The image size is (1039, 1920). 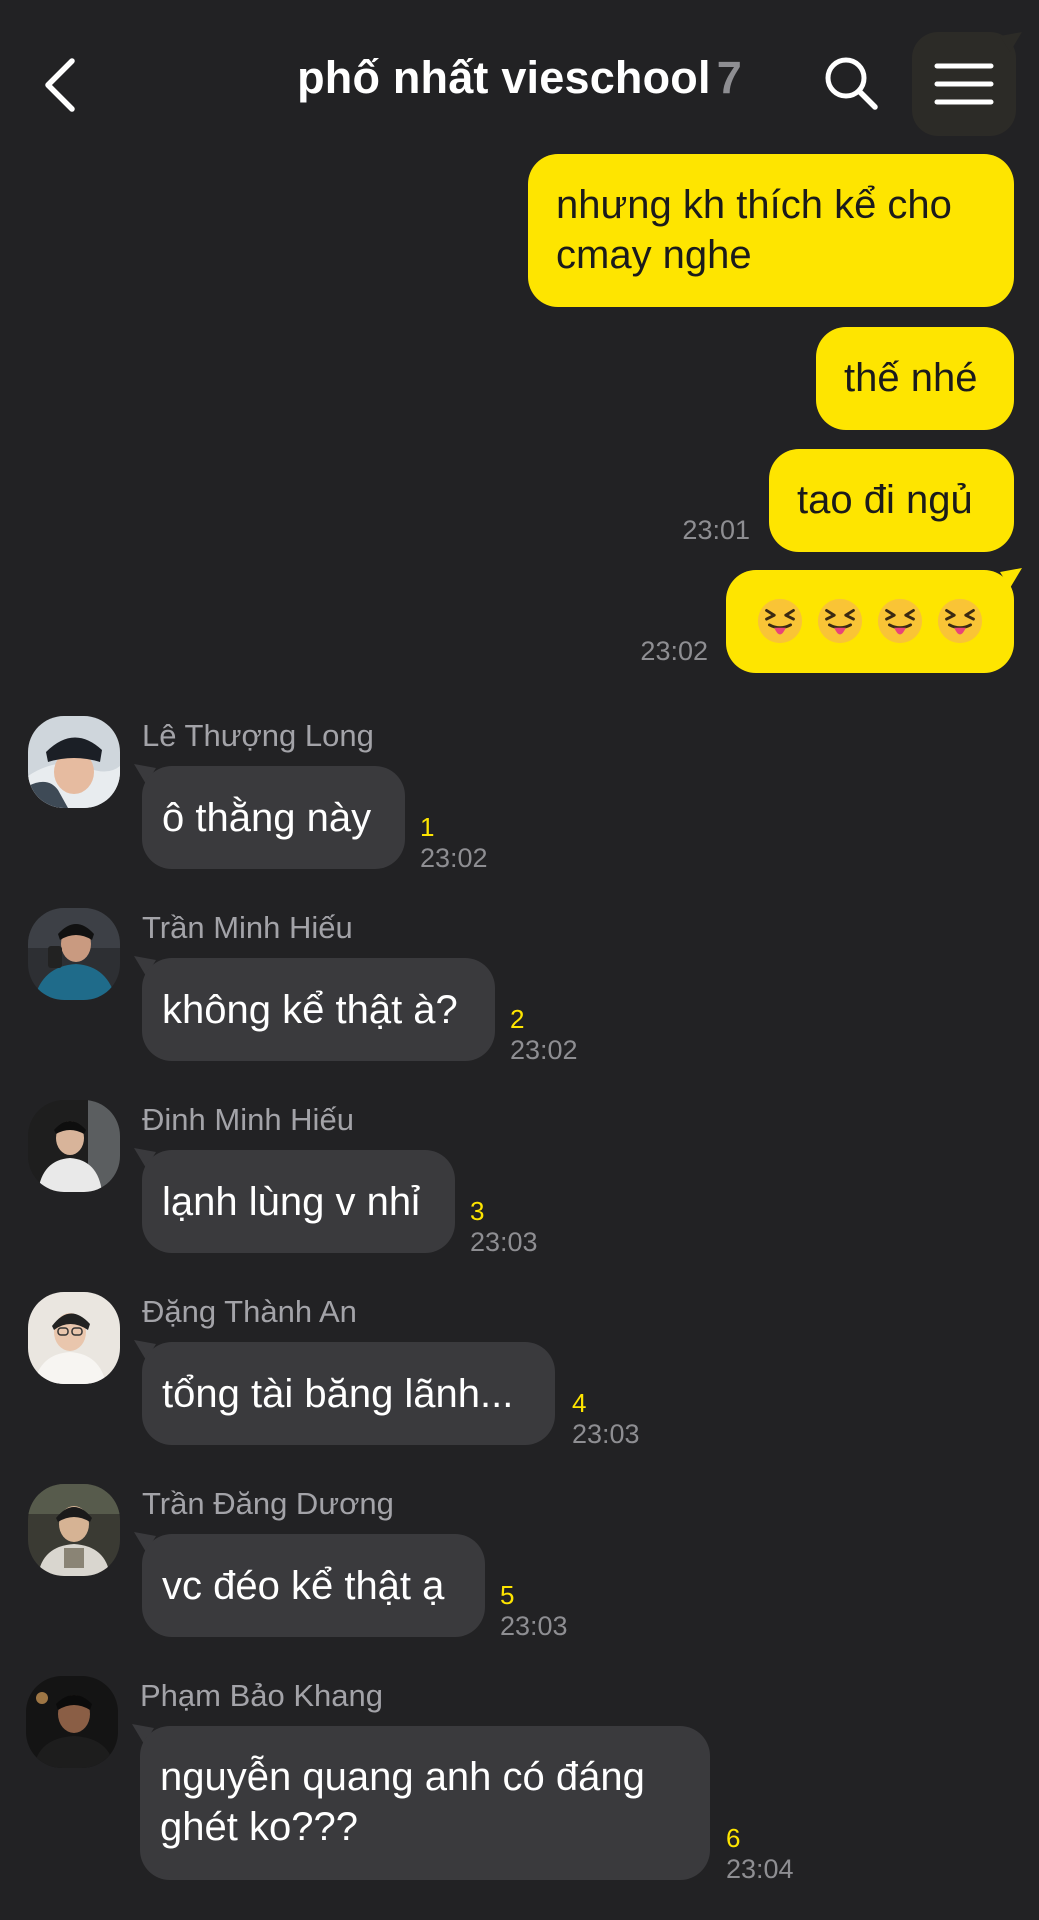 I want to click on message-text-line: cmay nghe, so click(x=654, y=255).